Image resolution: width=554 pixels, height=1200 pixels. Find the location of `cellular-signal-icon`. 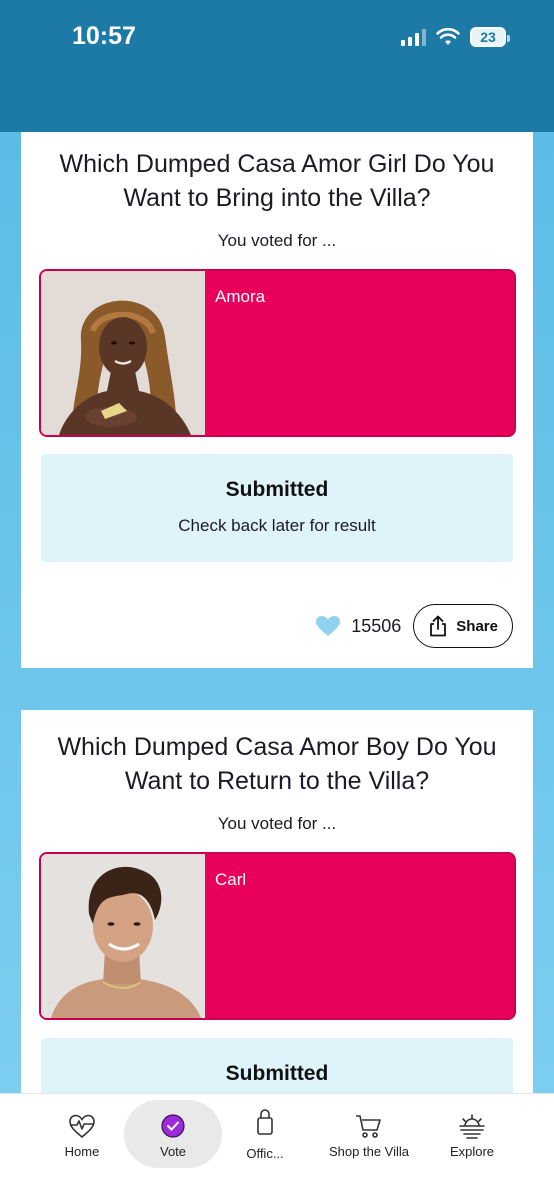

cellular-signal-icon is located at coordinates (413, 37).